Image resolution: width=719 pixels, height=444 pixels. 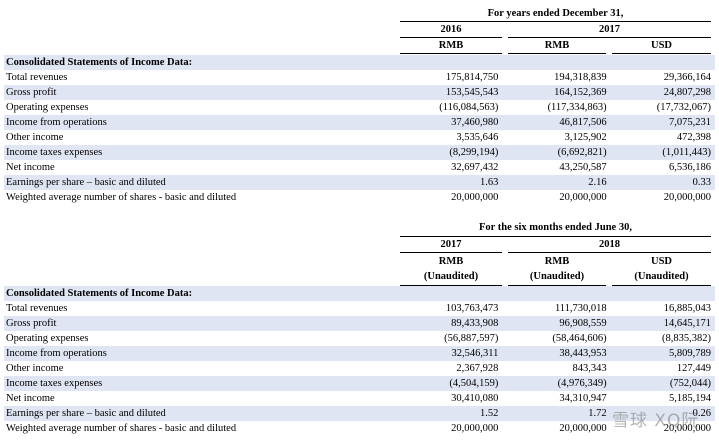 What do you see at coordinates (556, 182) in the screenshot?
I see `cell-value: 2.16` at bounding box center [556, 182].